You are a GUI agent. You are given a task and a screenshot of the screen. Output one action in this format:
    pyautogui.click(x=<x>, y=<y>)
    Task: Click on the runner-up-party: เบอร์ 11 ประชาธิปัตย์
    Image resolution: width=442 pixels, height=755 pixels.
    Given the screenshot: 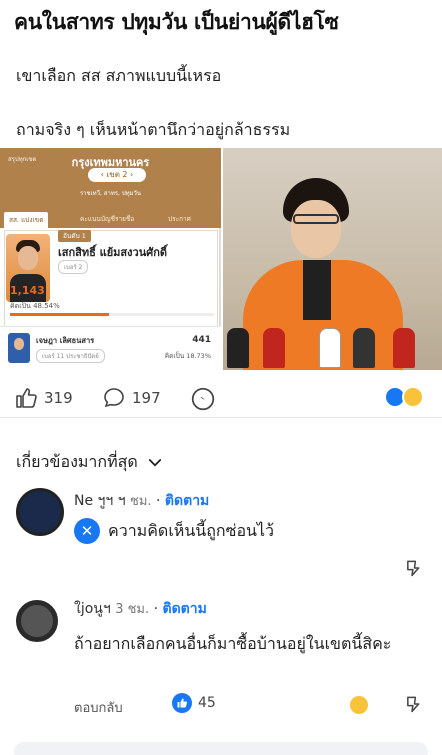 What is the action you would take?
    pyautogui.click(x=70, y=356)
    